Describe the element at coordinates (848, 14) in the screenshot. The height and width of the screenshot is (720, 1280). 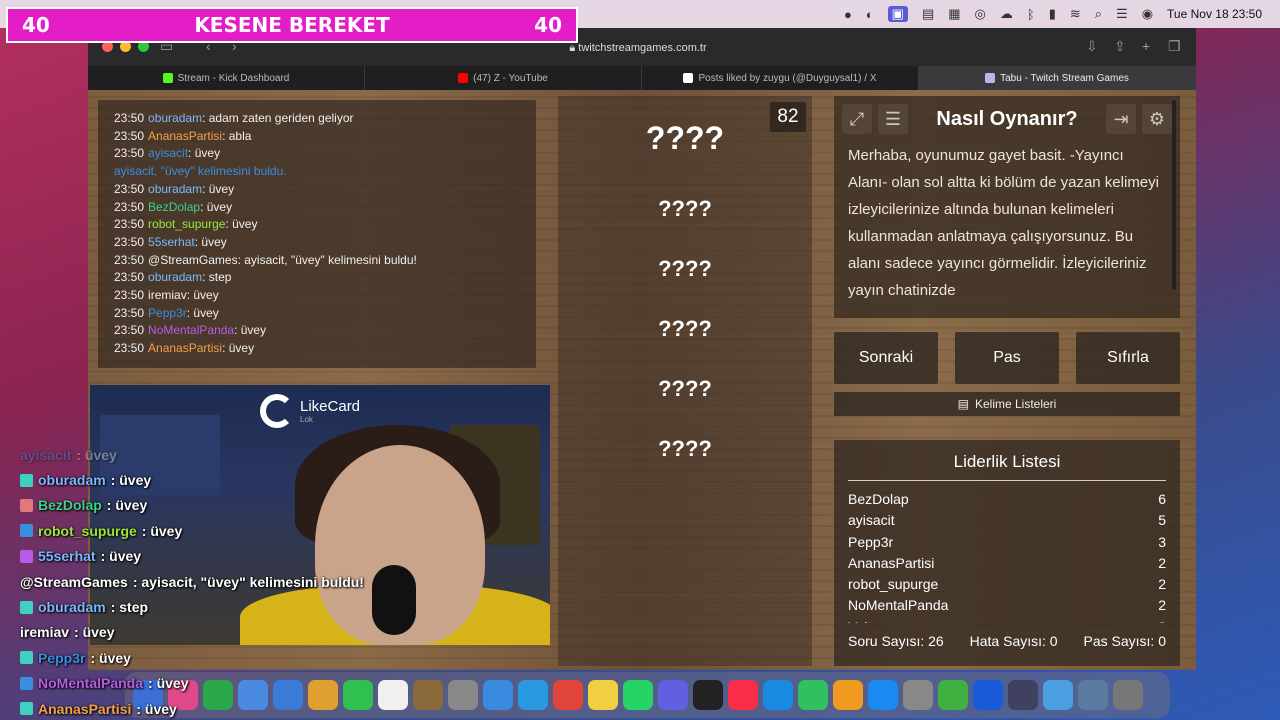
I see `status-icon: ●` at that location.